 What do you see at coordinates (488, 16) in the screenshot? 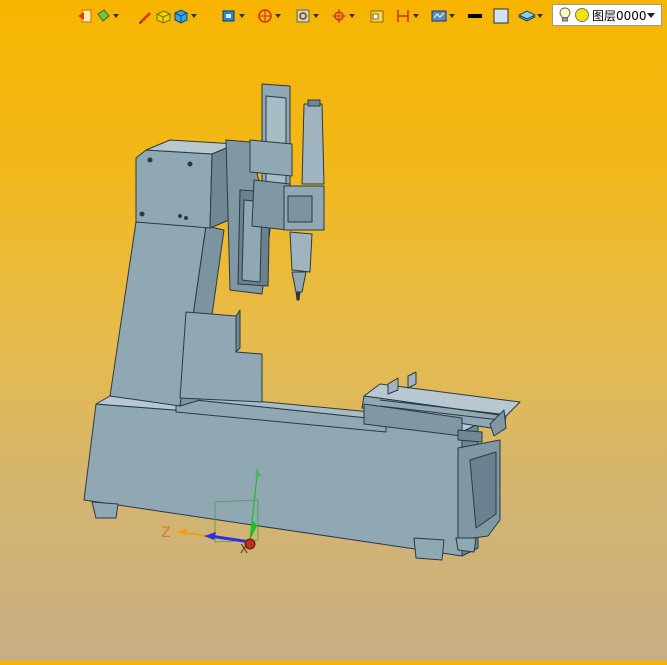
I see `toolbar-group-colors` at bounding box center [488, 16].